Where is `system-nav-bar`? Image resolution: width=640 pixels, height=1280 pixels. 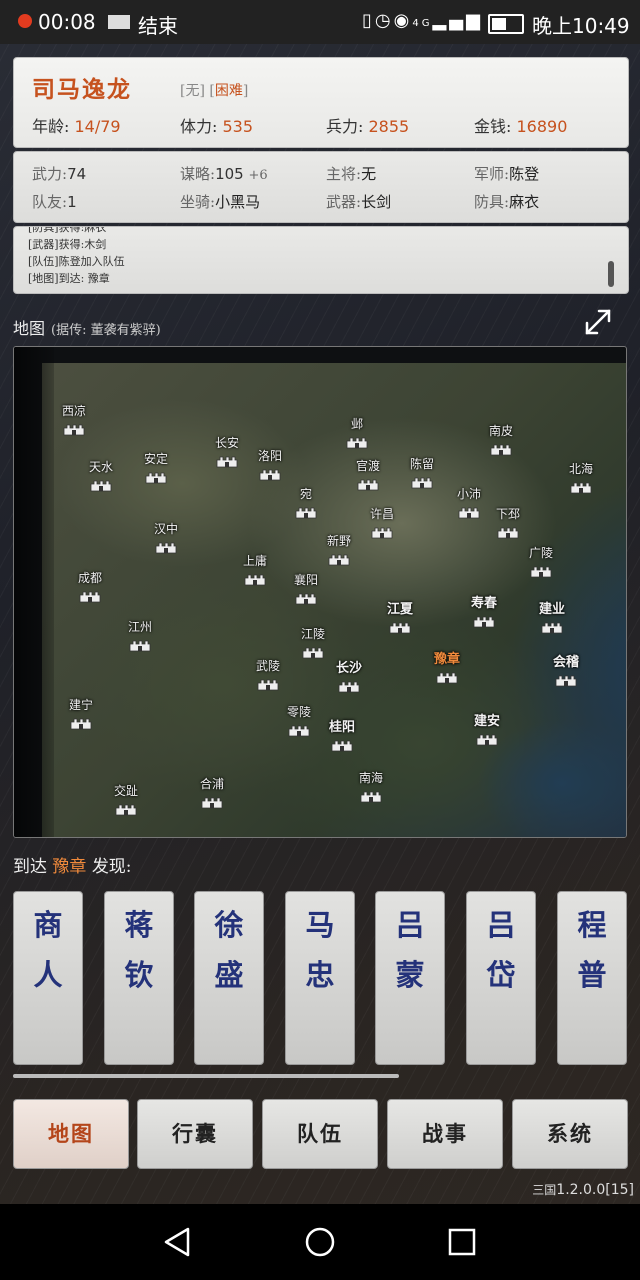 system-nav-bar is located at coordinates (320, 1242).